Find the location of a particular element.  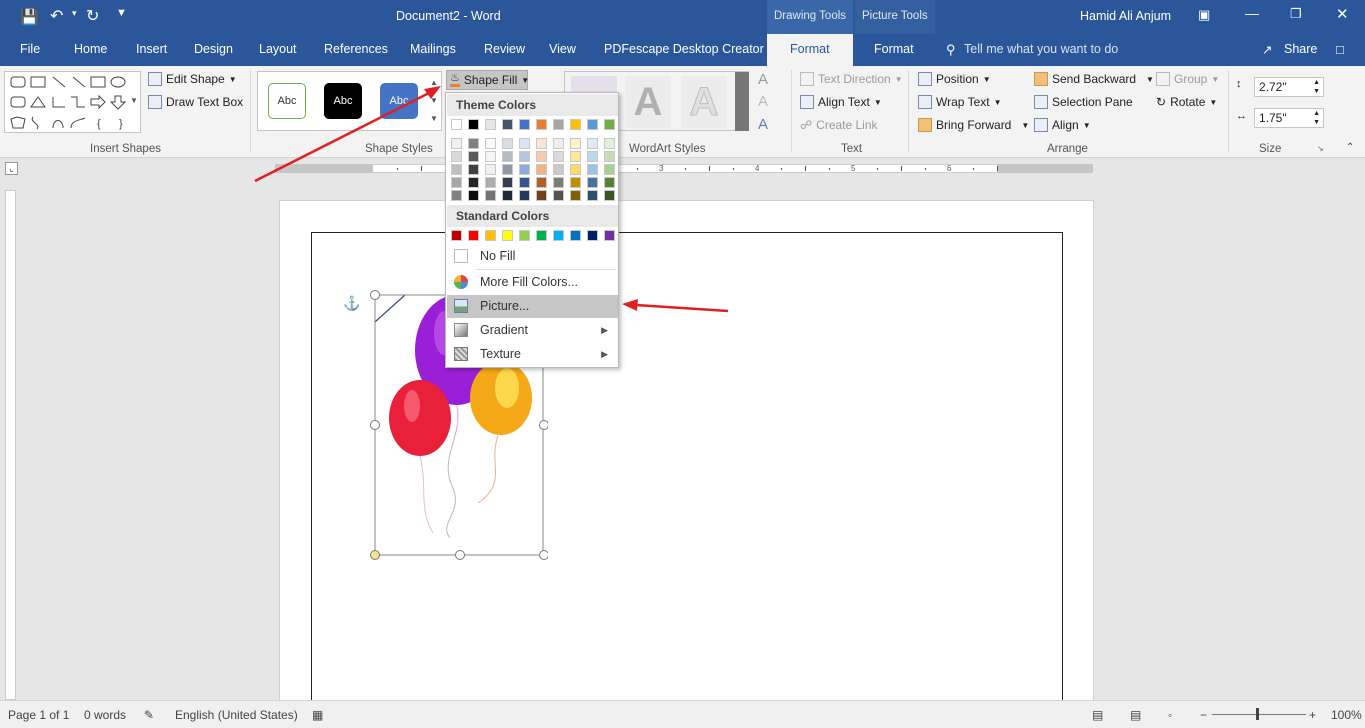

text-direction-button: Text Direction ▼ is located at coordinates (851, 79).